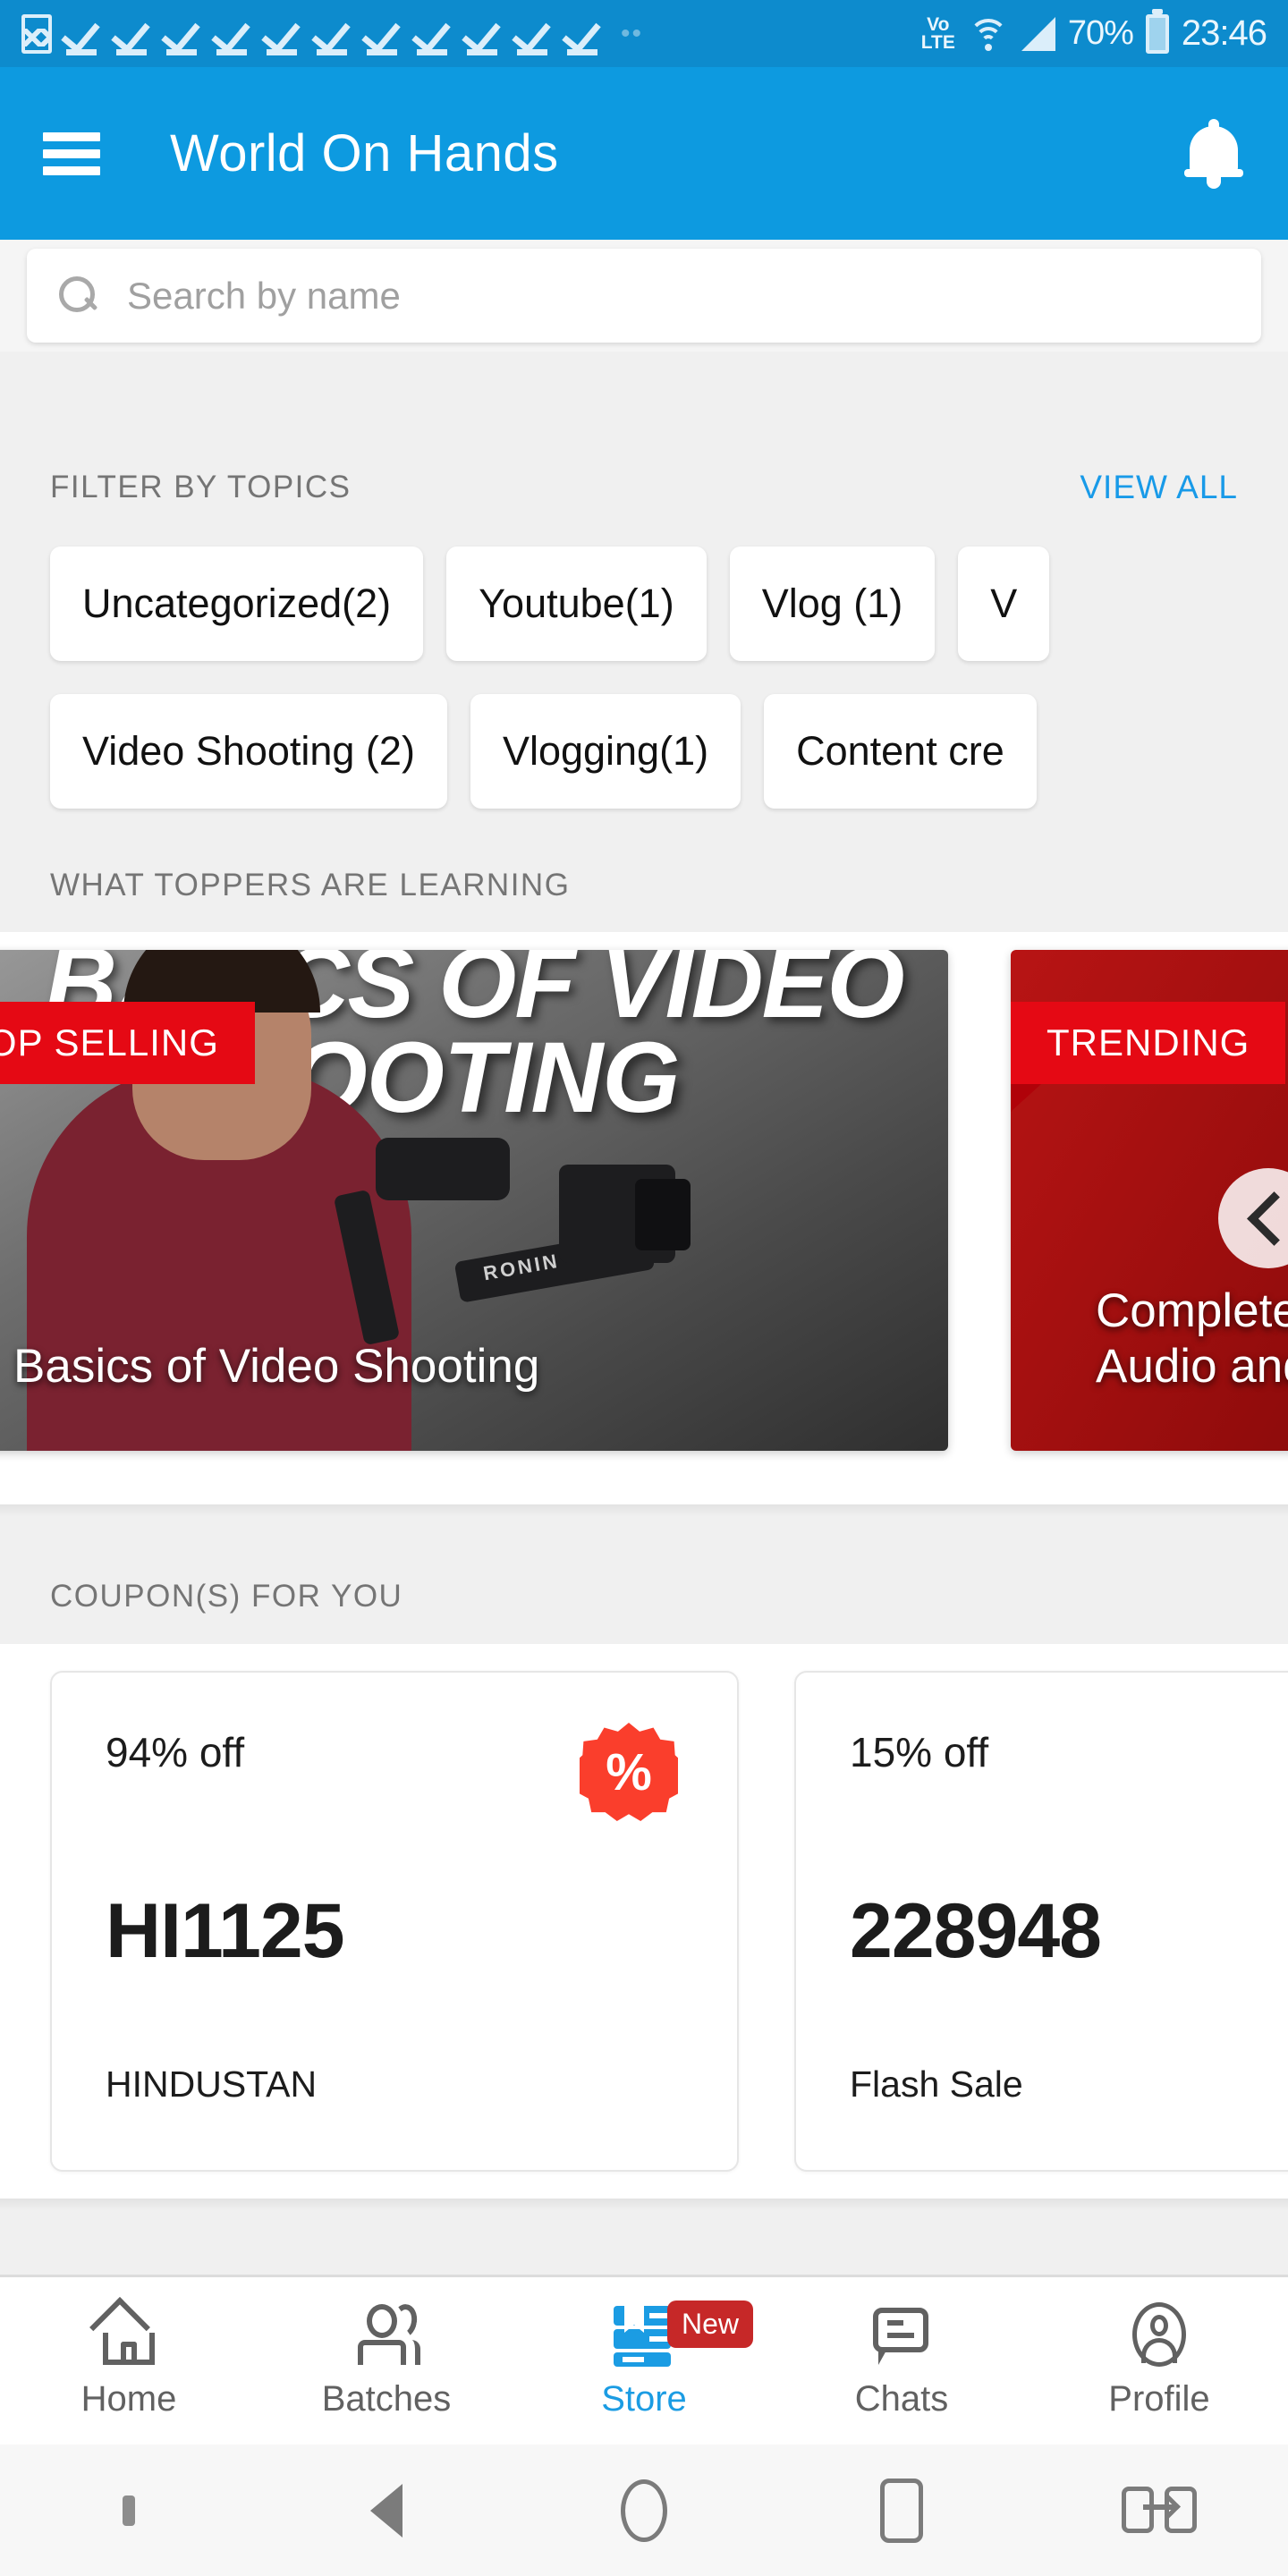  What do you see at coordinates (201, 487) in the screenshot?
I see `filter-section-label: FILTER BY TOPICS` at bounding box center [201, 487].